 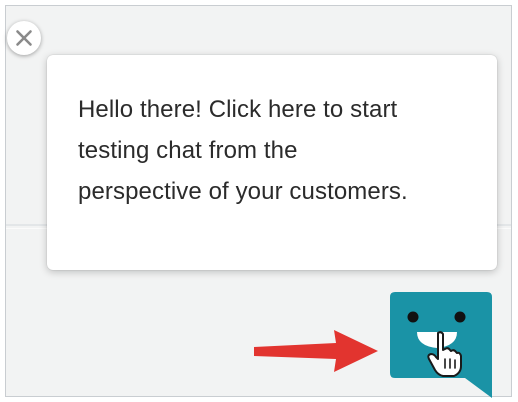 What do you see at coordinates (444, 354) in the screenshot?
I see `hand-cursor-icon` at bounding box center [444, 354].